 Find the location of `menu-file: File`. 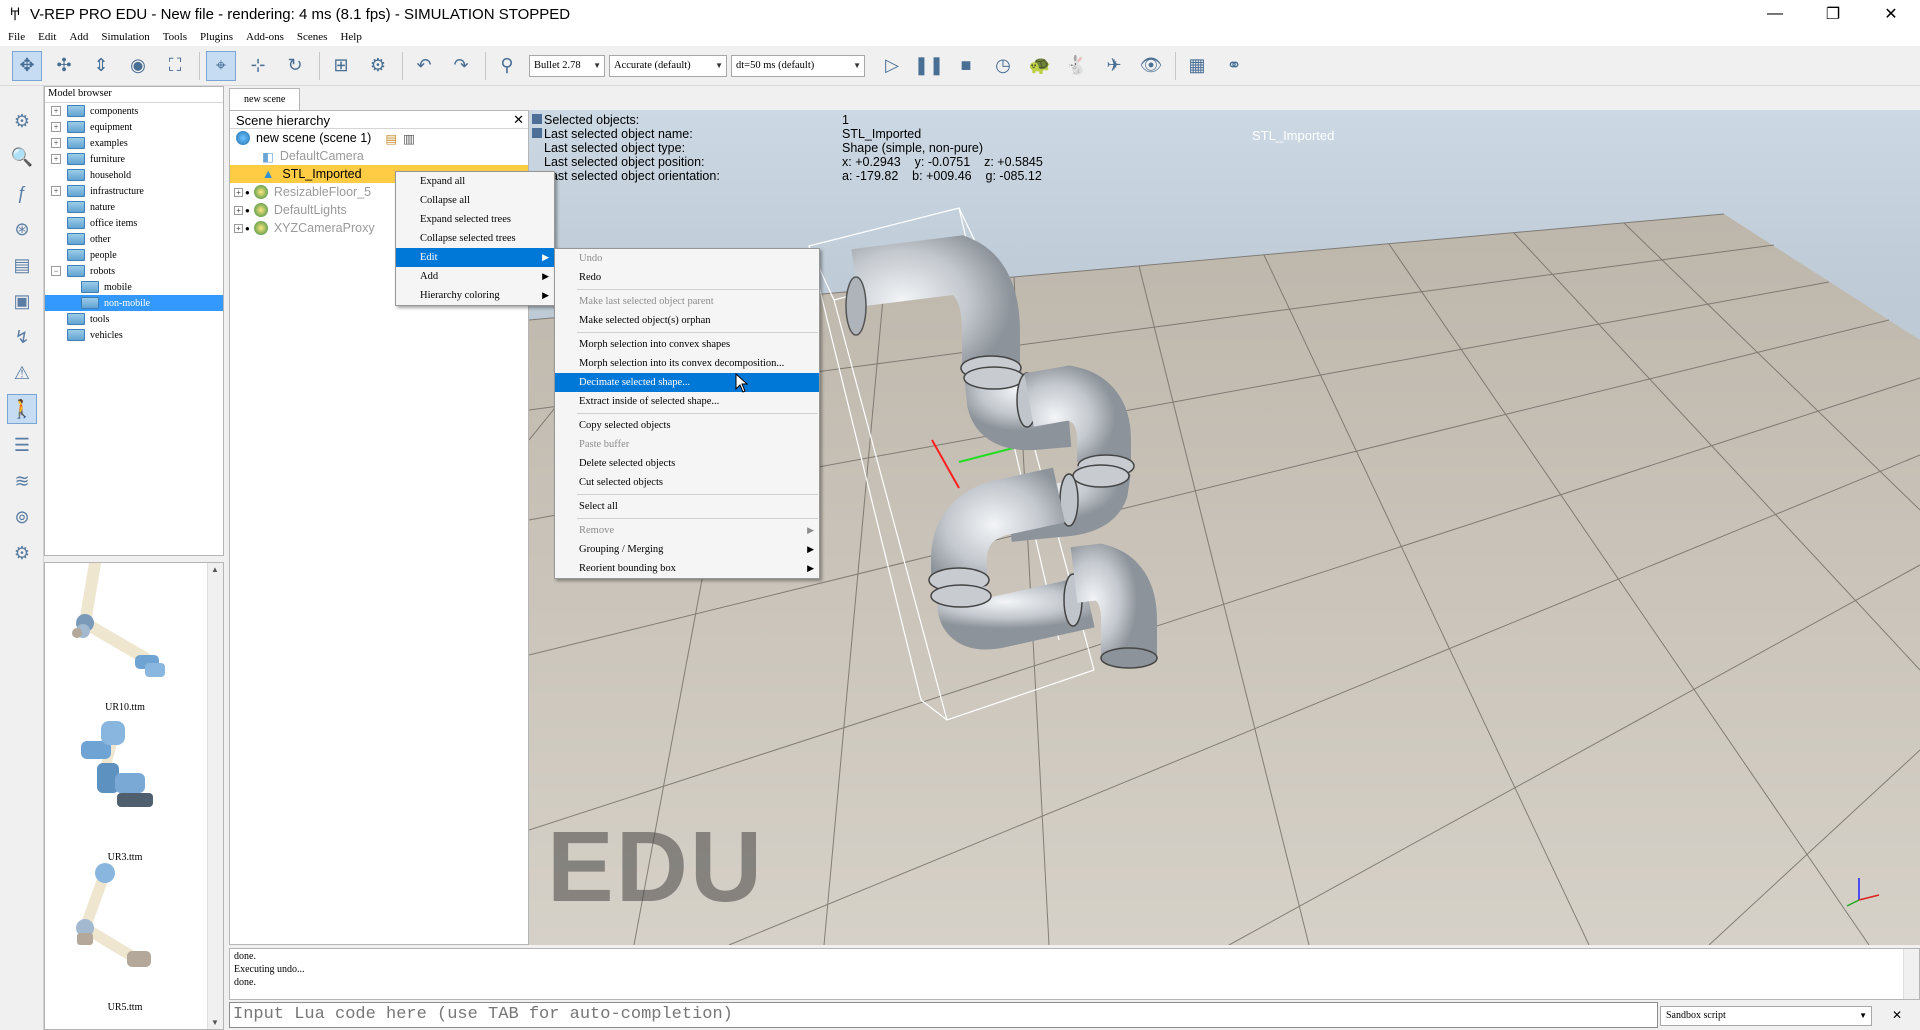

menu-file: File is located at coordinates (16, 37).